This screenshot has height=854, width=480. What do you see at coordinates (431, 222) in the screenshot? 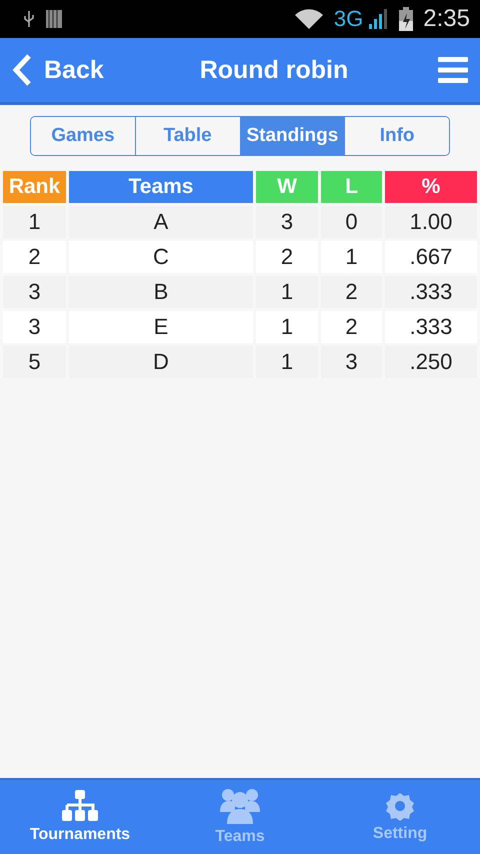
I see `table-cell: 1.00` at bounding box center [431, 222].